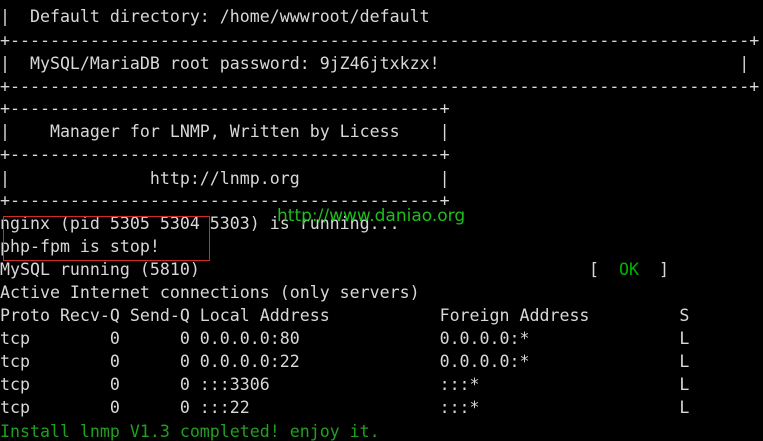 The image size is (763, 441). What do you see at coordinates (594, 269) in the screenshot?
I see `status-open-bracket: [` at bounding box center [594, 269].